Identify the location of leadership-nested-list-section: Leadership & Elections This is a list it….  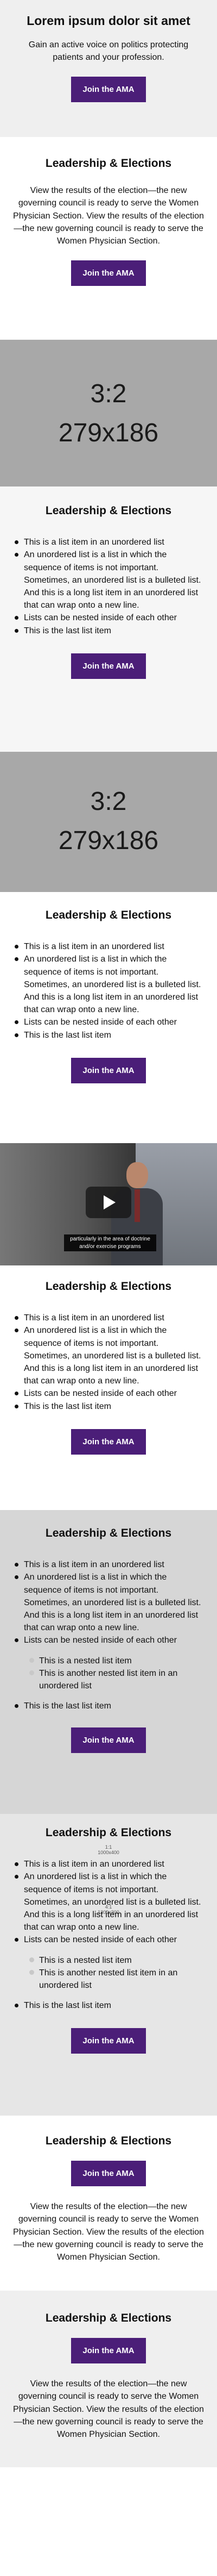
(108, 1662).